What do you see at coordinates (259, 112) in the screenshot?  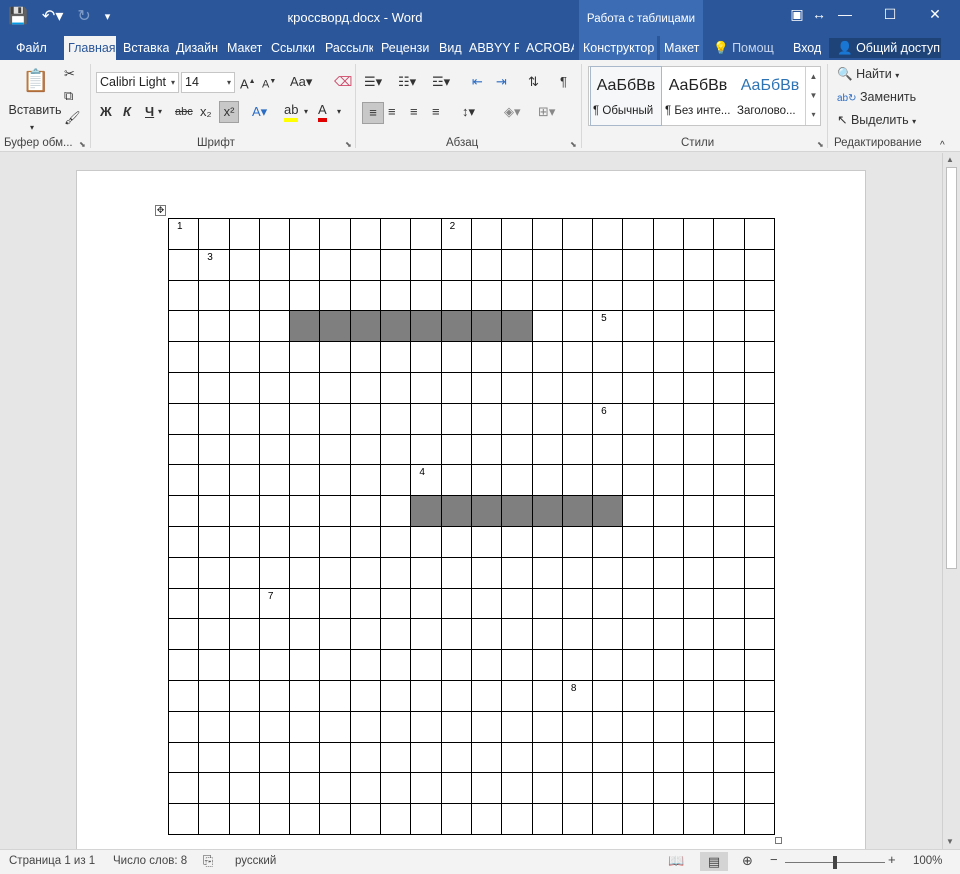 I see `text-effects-icon: A▾` at bounding box center [259, 112].